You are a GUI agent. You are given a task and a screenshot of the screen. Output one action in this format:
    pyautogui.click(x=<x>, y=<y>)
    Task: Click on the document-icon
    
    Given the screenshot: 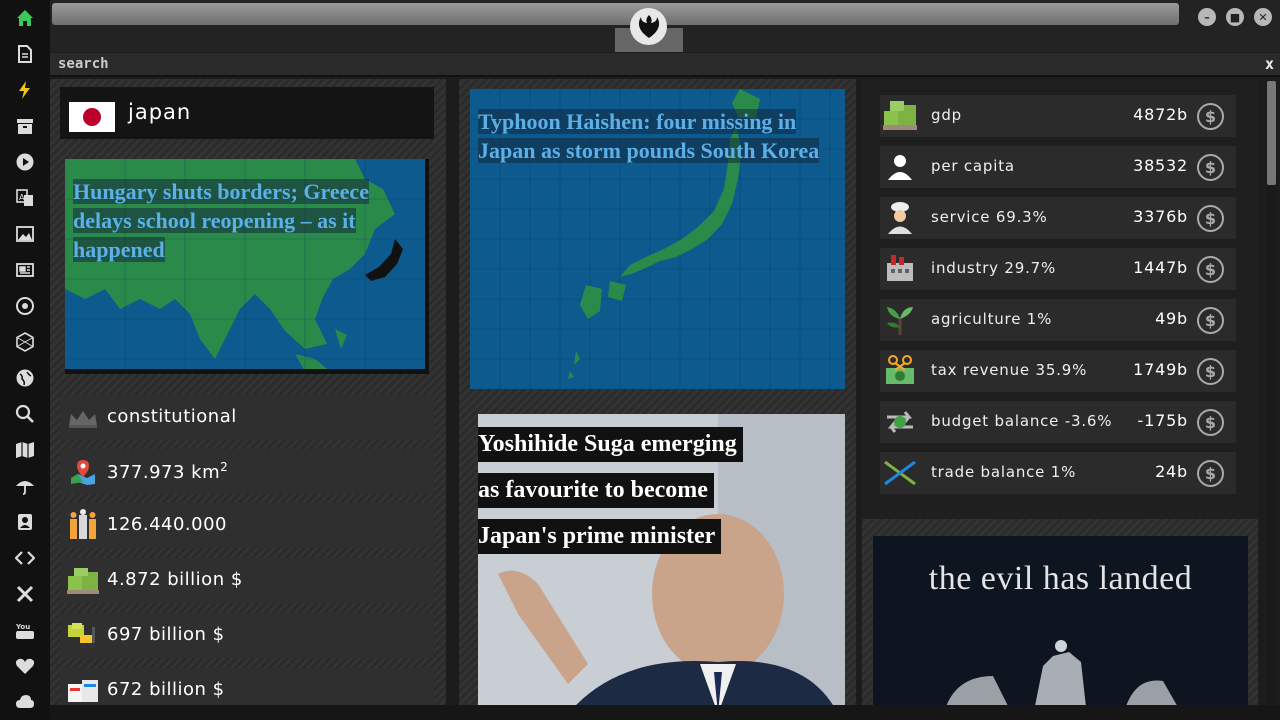 What is the action you would take?
    pyautogui.click(x=25, y=54)
    